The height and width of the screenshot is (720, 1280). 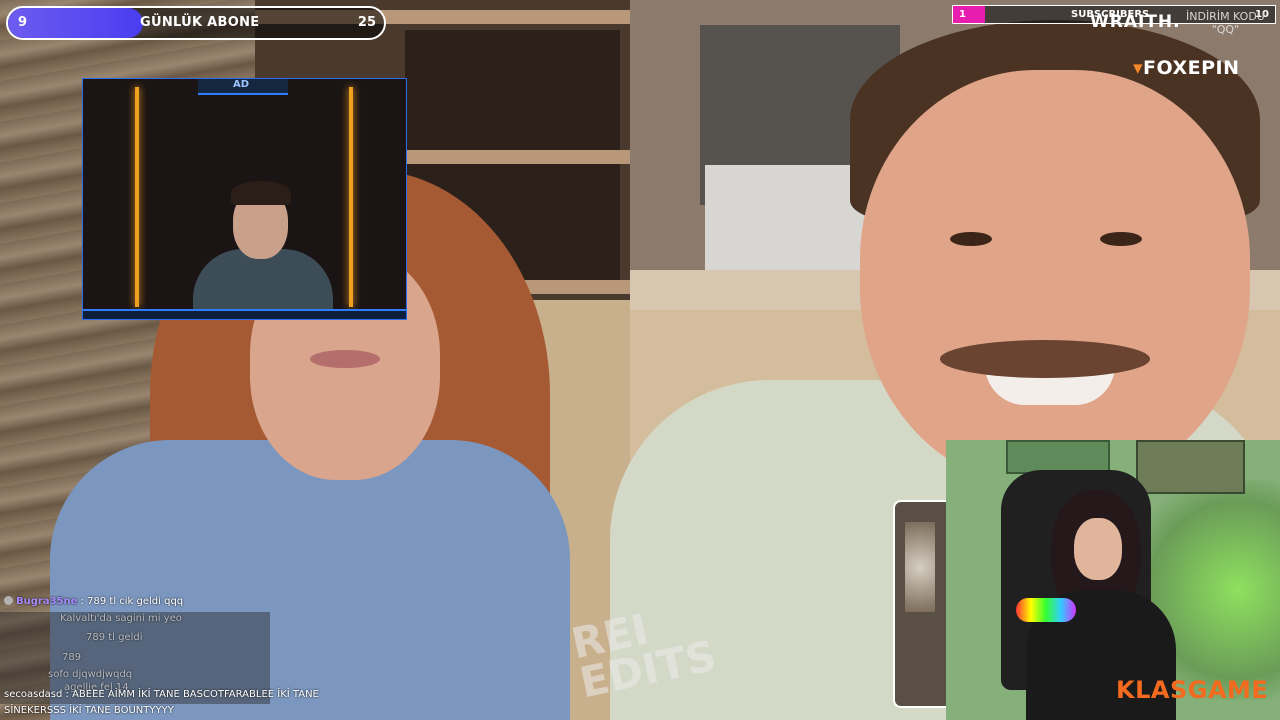 I want to click on chat-message: 789 tl geldi, so click(x=114, y=637).